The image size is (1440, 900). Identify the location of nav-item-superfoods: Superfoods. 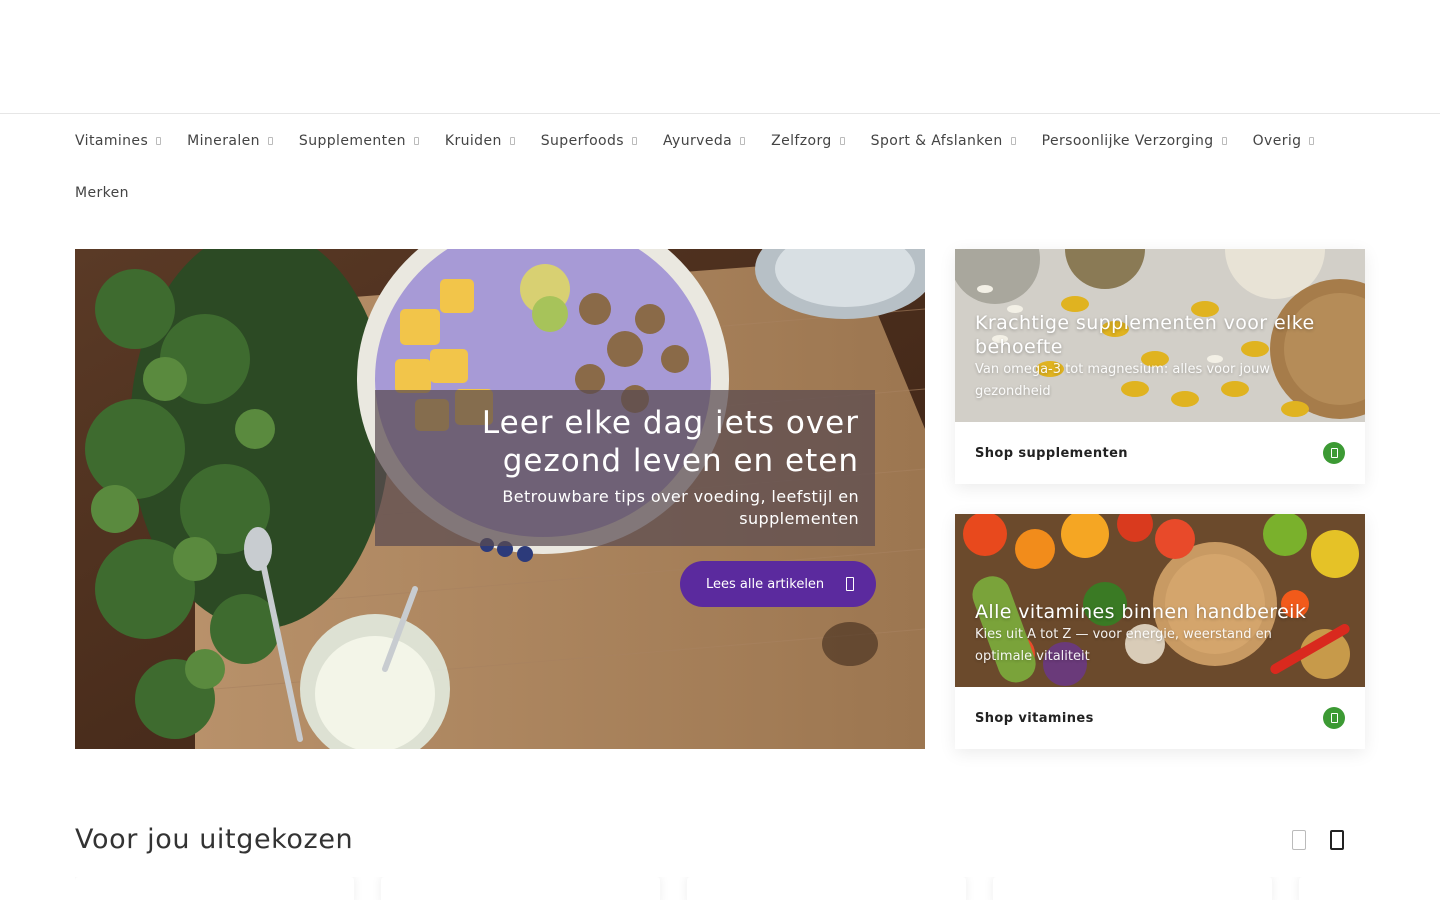
(589, 141).